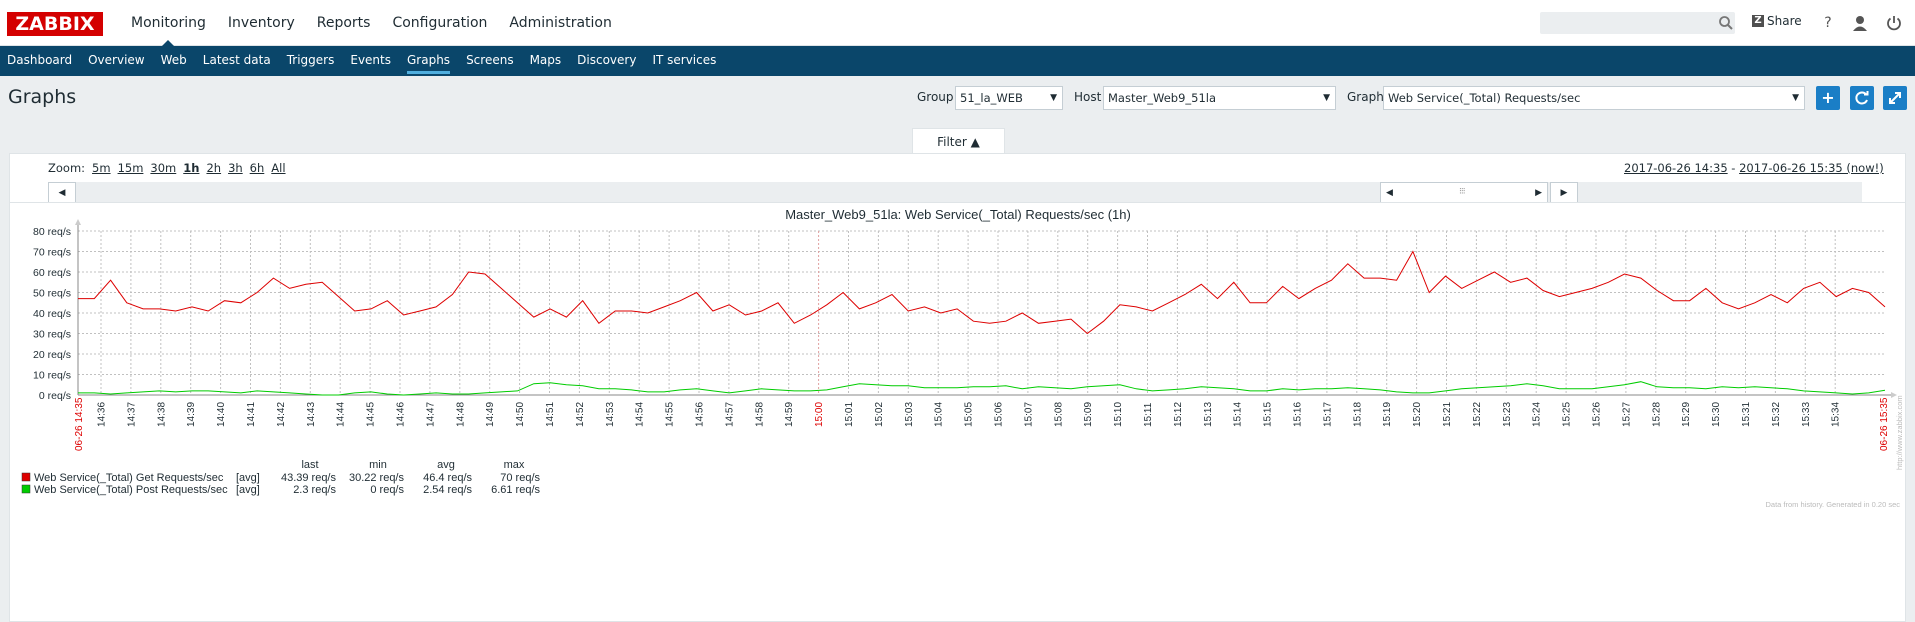 The image size is (1915, 622). What do you see at coordinates (1564, 193) in the screenshot?
I see `scroll-right-button: ▶` at bounding box center [1564, 193].